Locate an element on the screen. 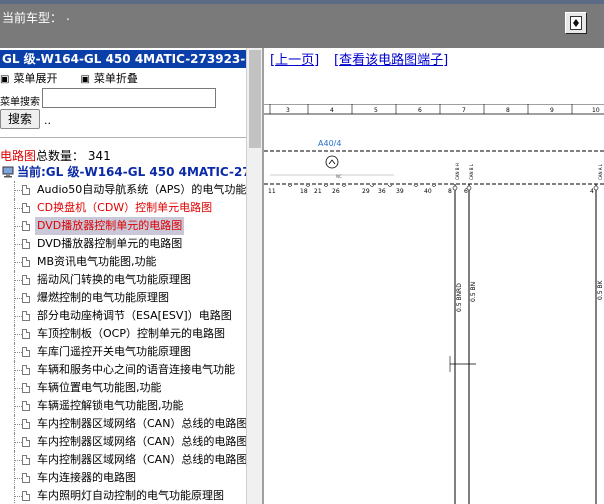 The image size is (604, 504). nc-label: NC is located at coordinates (339, 176).